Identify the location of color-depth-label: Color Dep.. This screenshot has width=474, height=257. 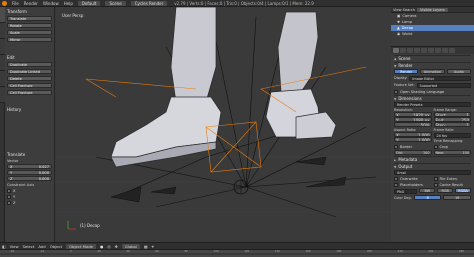
(403, 198).